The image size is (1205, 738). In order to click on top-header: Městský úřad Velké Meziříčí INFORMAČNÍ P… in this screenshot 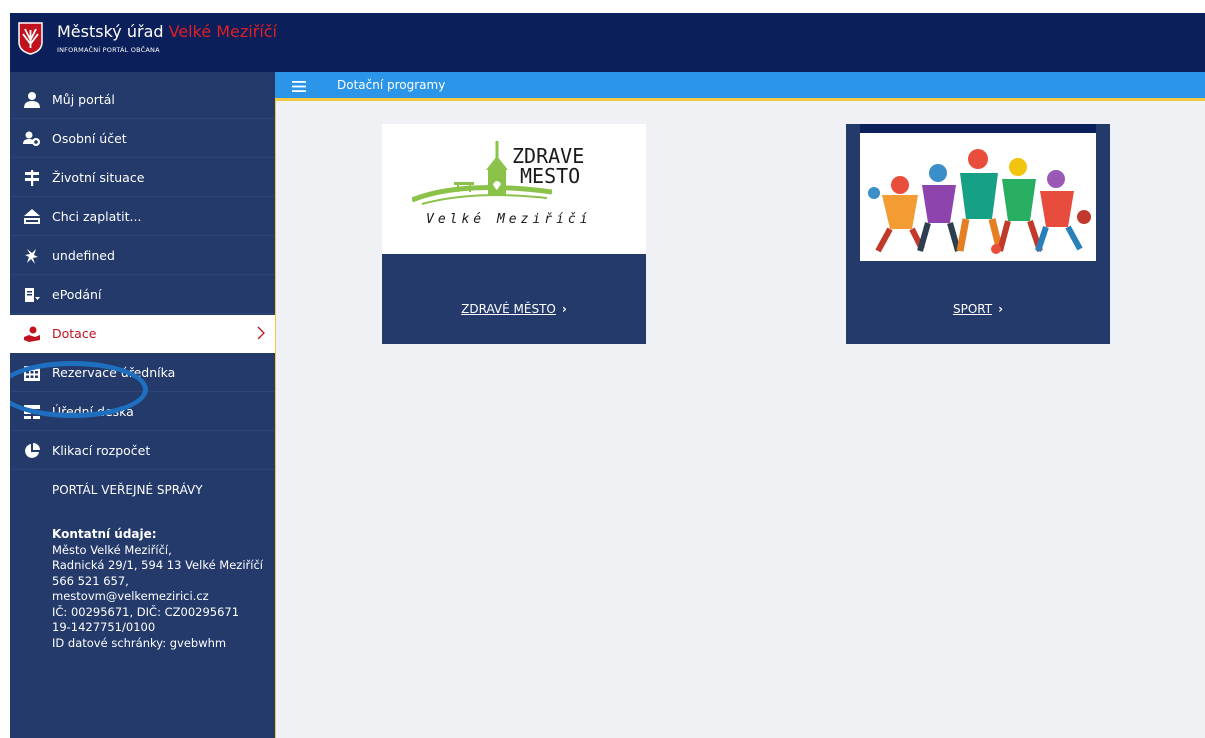, I will do `click(607, 42)`.